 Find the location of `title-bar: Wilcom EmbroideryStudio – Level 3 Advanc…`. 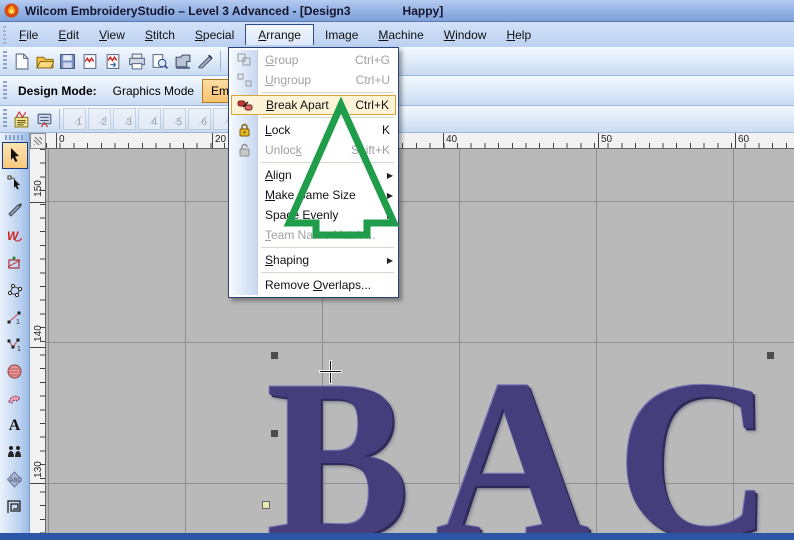

title-bar: Wilcom EmbroideryStudio – Level 3 Advanc… is located at coordinates (397, 11).